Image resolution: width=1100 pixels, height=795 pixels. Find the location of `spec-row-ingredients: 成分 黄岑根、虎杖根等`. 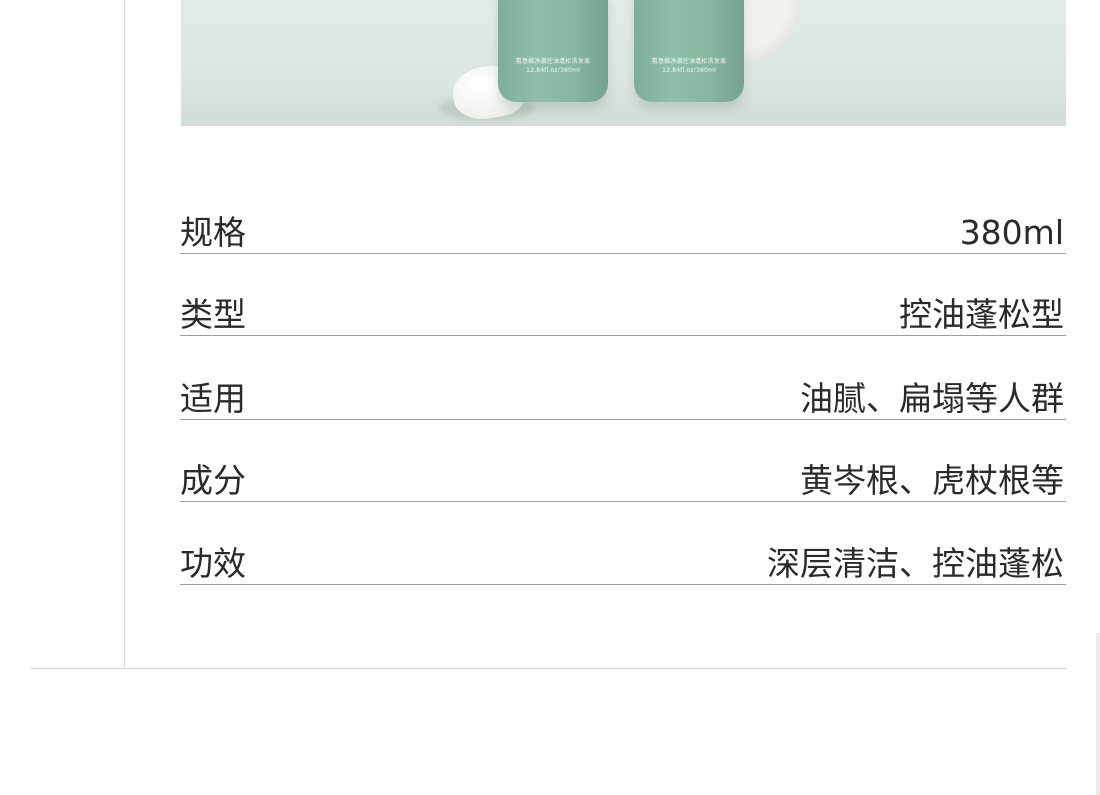

spec-row-ingredients: 成分 黄岑根、虎杖根等 is located at coordinates (623, 471).